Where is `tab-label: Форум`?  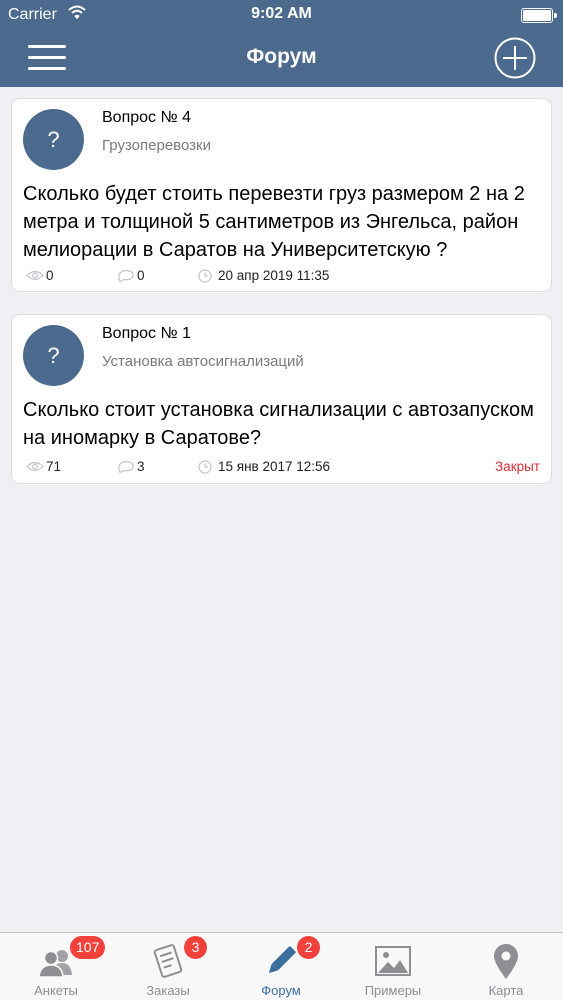 tab-label: Форум is located at coordinates (281, 990).